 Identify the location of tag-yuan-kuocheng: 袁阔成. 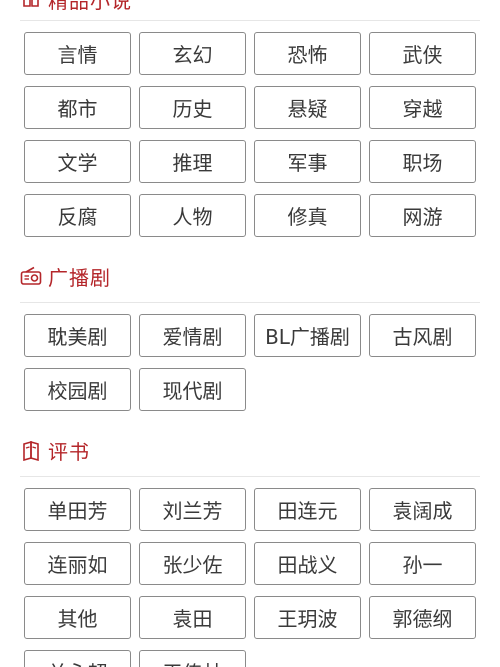
(422, 509).